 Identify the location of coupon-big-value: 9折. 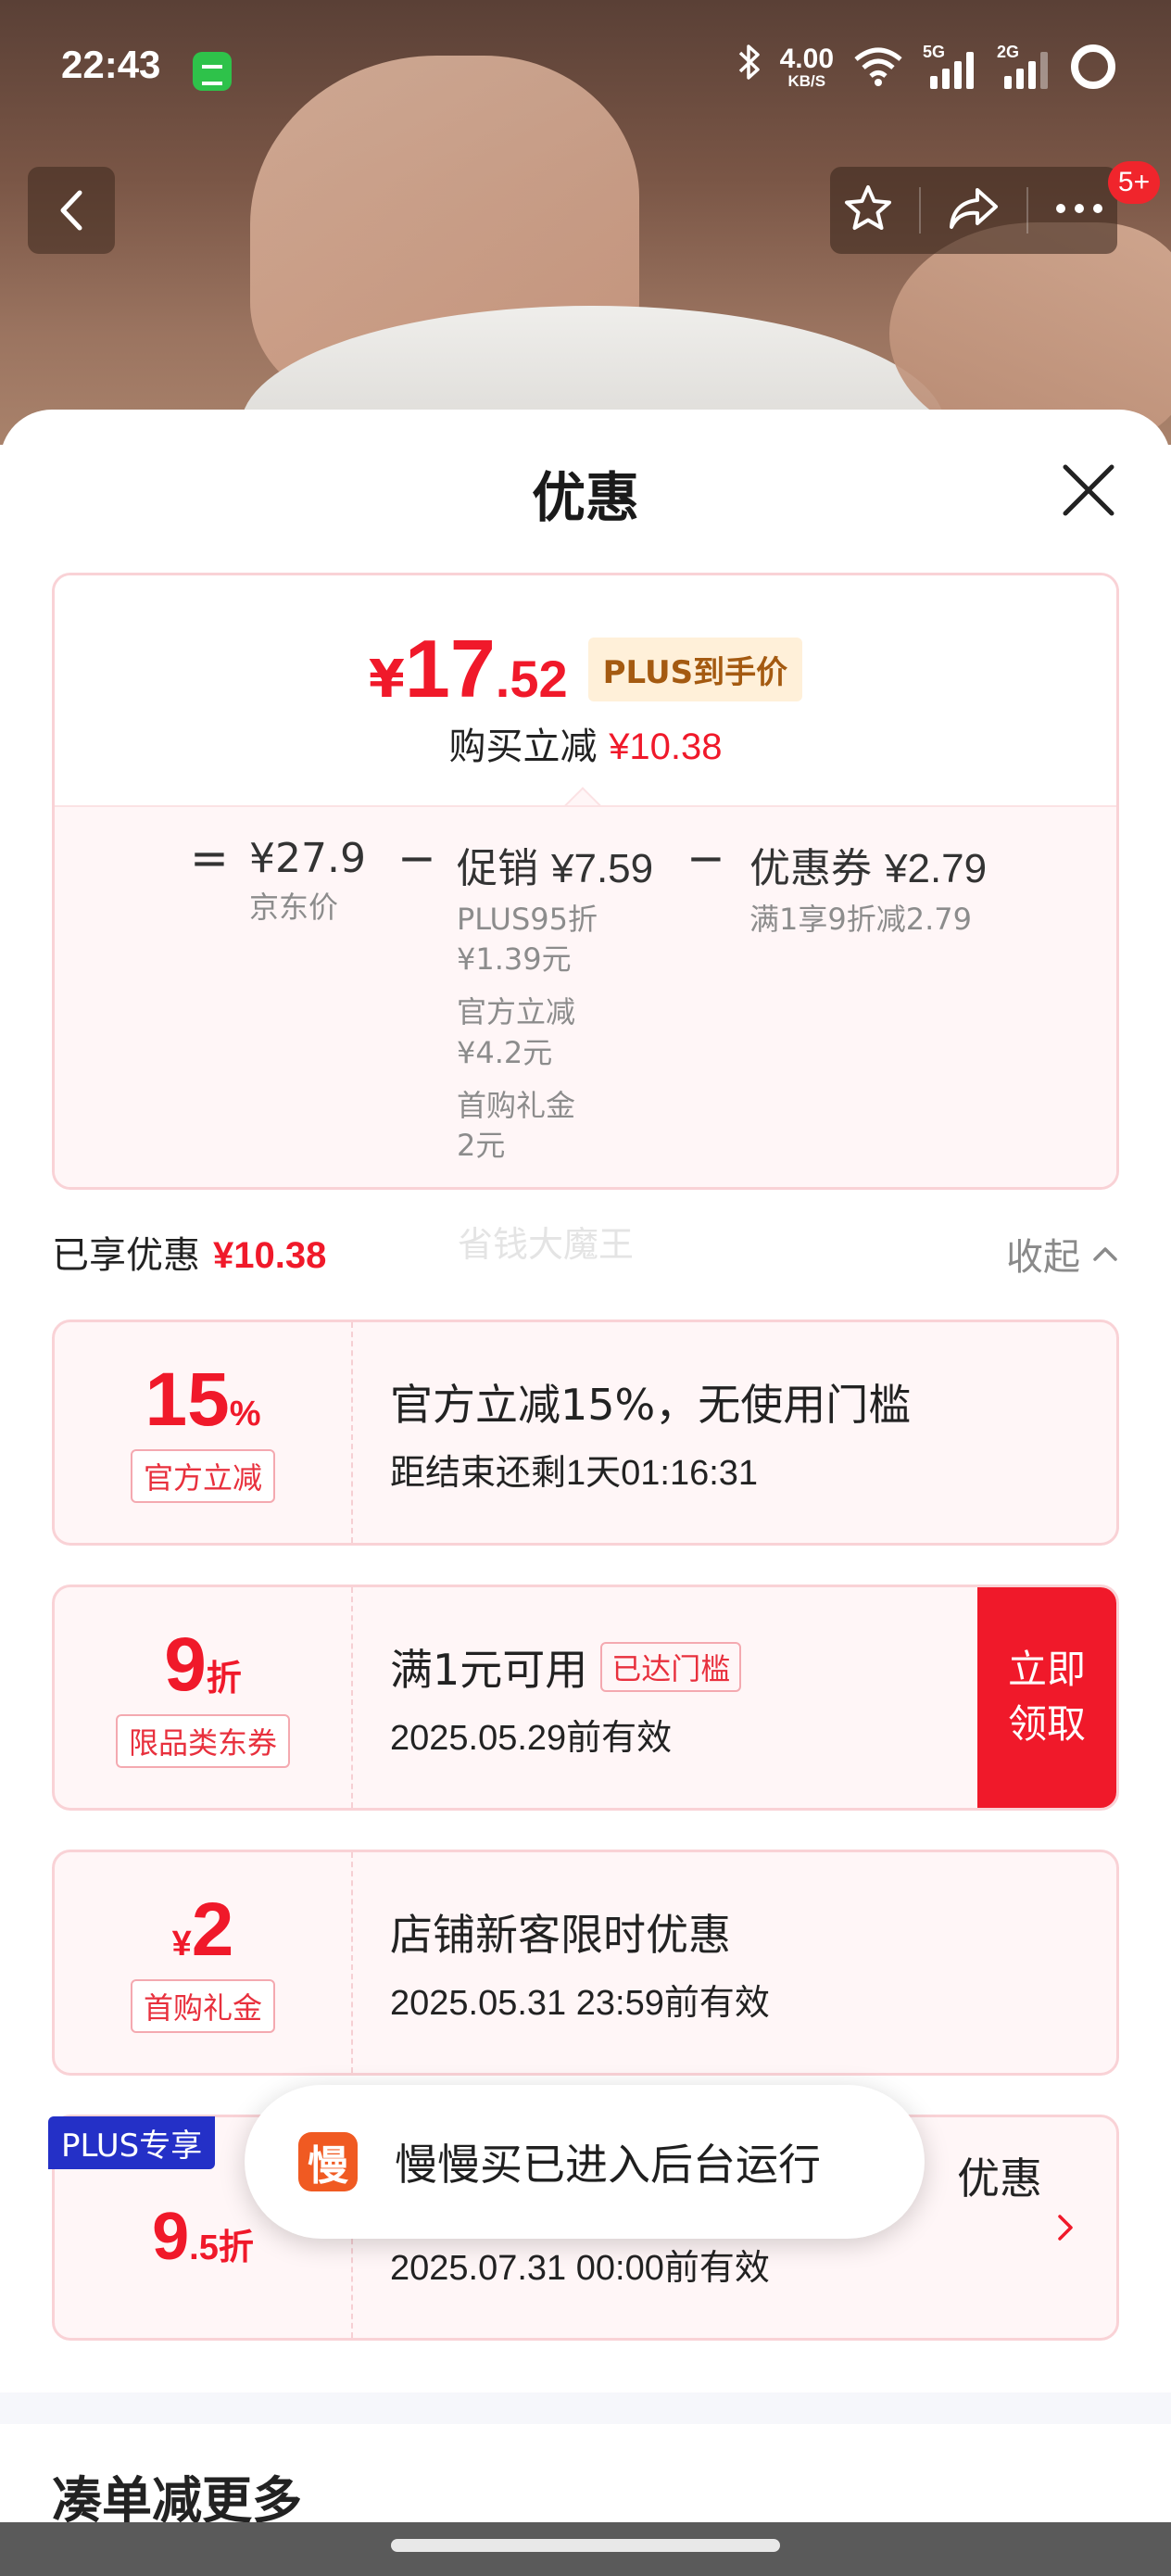
(203, 1665).